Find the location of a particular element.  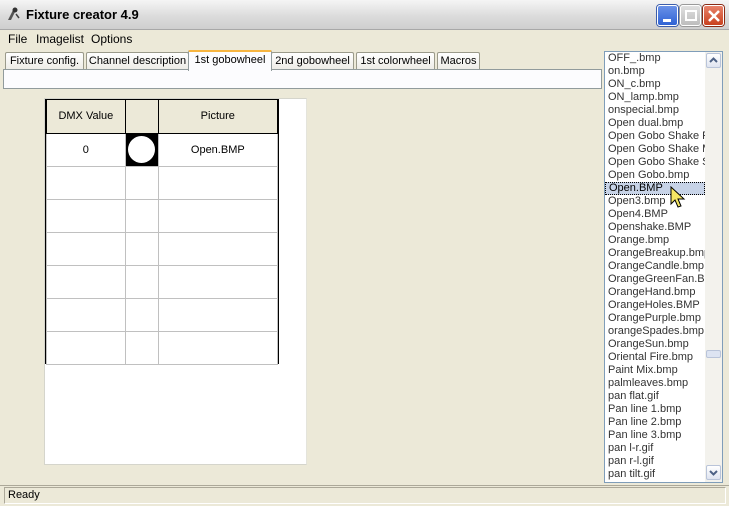

scroll-down-button is located at coordinates (713, 472).